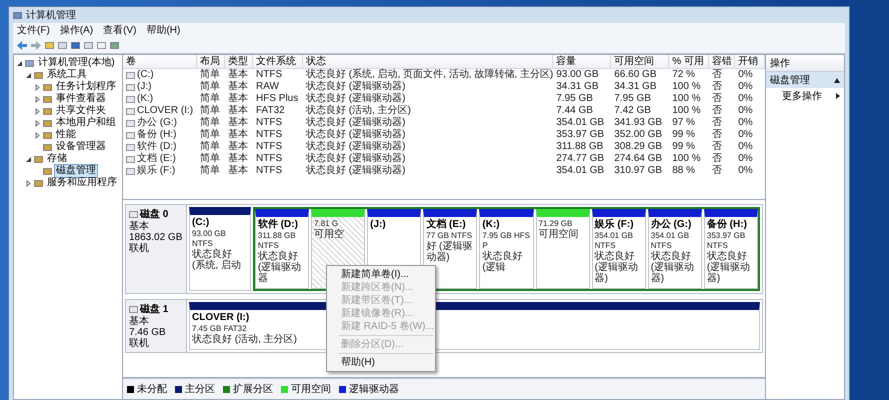  What do you see at coordinates (156, 171) in the screenshot?
I see `table-cell: 娱乐 (F:)` at bounding box center [156, 171].